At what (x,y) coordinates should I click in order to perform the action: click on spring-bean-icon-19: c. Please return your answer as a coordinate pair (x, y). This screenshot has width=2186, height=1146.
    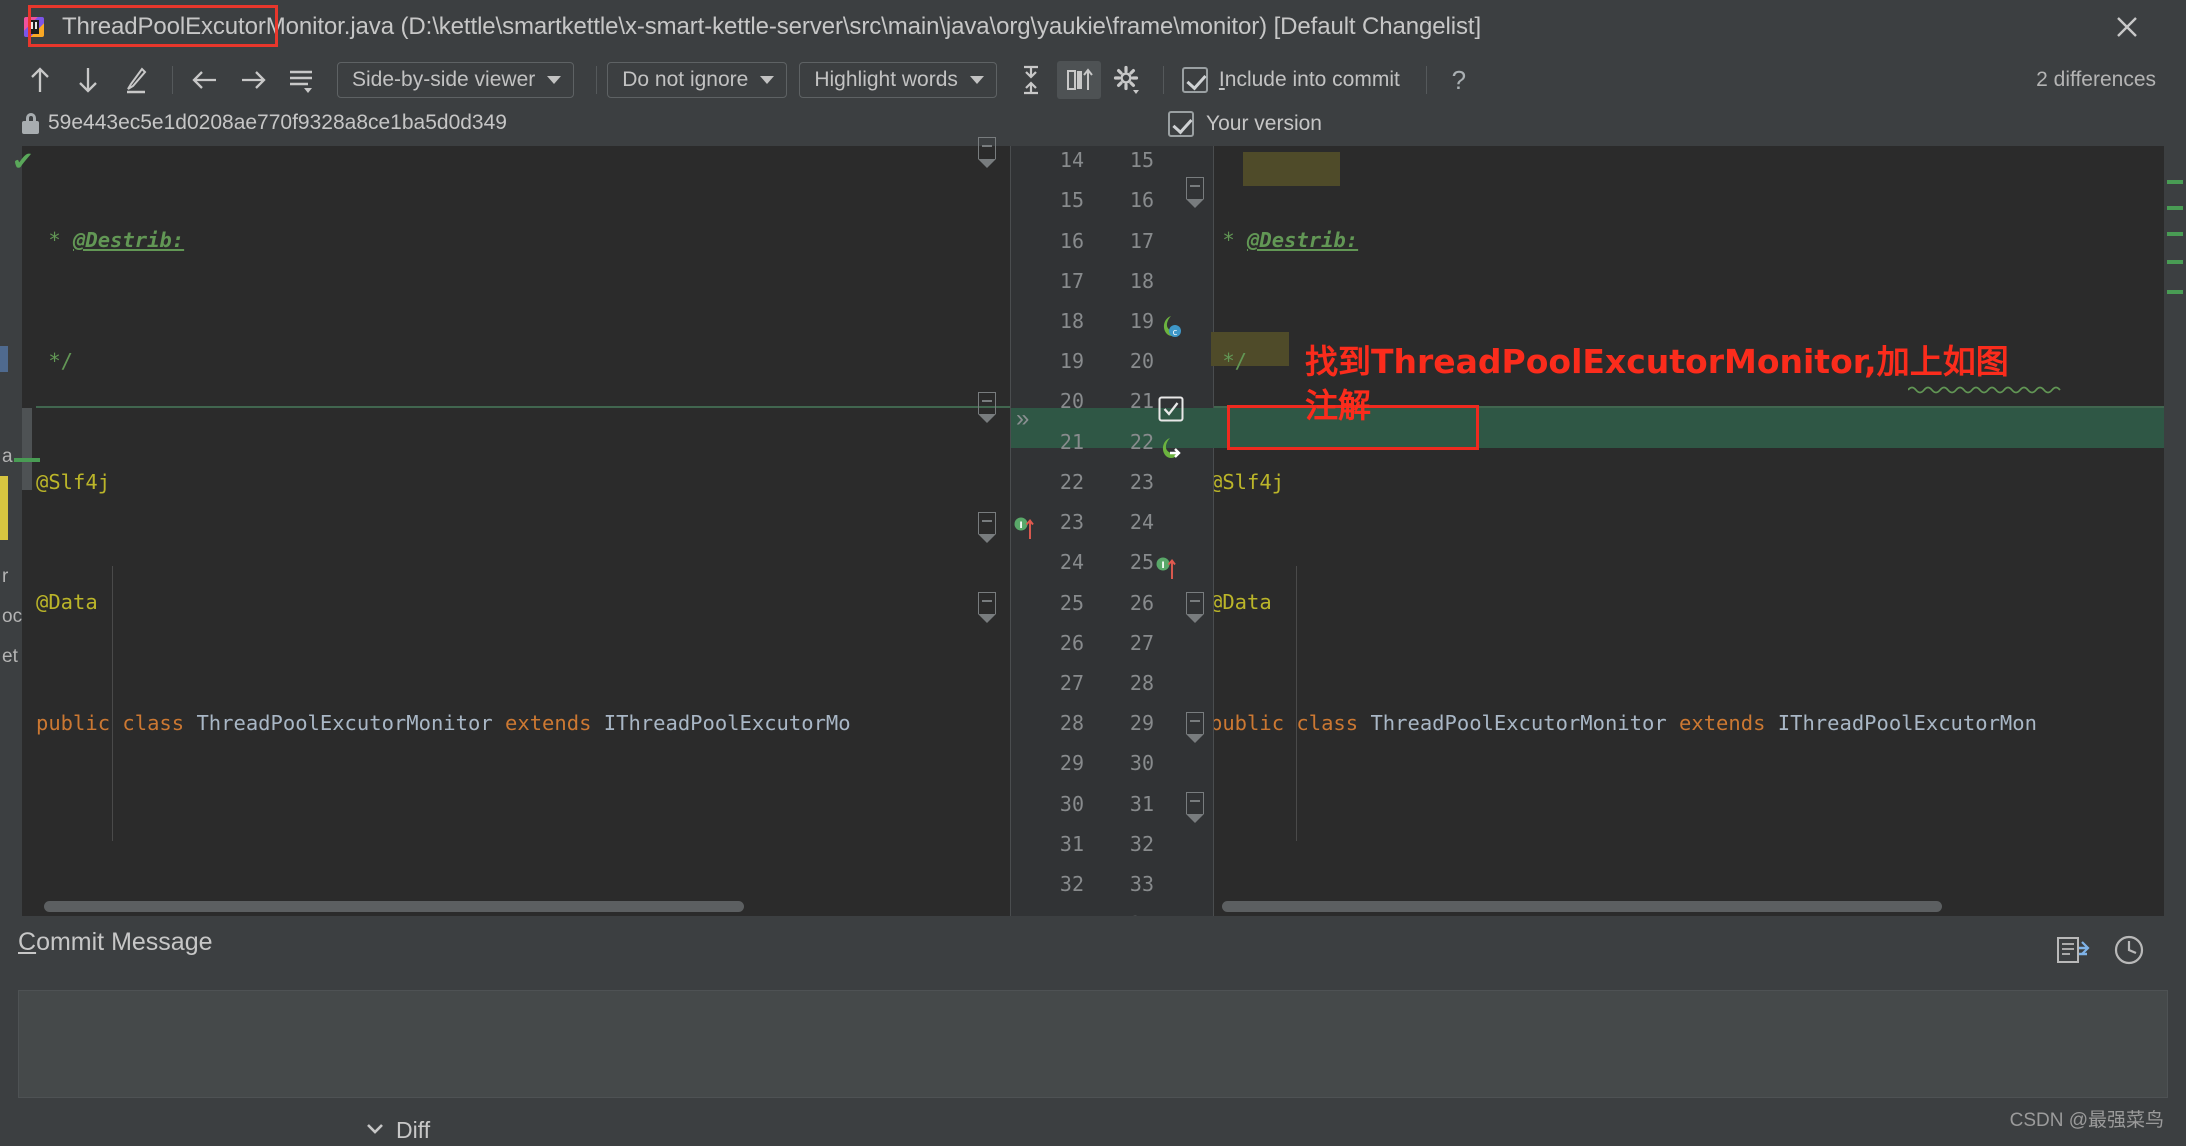
    Looking at the image, I should click on (1171, 329).